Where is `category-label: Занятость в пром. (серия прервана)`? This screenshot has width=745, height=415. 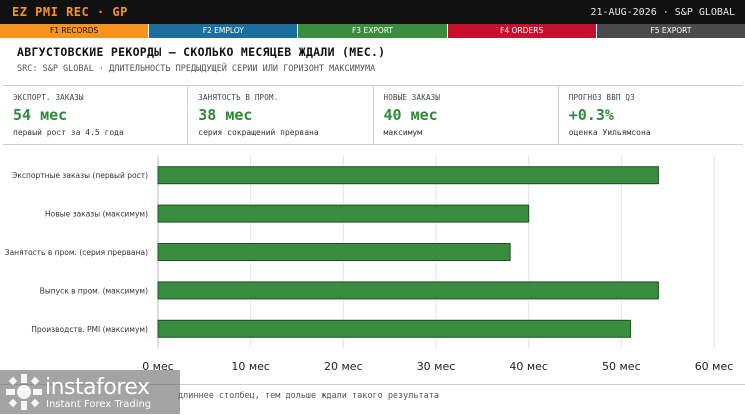 category-label: Занятость в пром. (серия прервана) is located at coordinates (76, 252).